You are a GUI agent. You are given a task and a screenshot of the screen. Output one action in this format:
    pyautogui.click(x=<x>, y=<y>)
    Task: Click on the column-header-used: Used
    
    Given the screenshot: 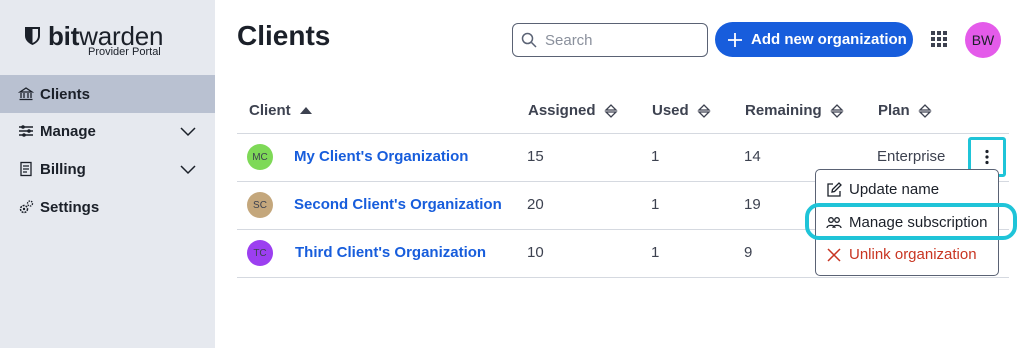 What is the action you would take?
    pyautogui.click(x=681, y=110)
    